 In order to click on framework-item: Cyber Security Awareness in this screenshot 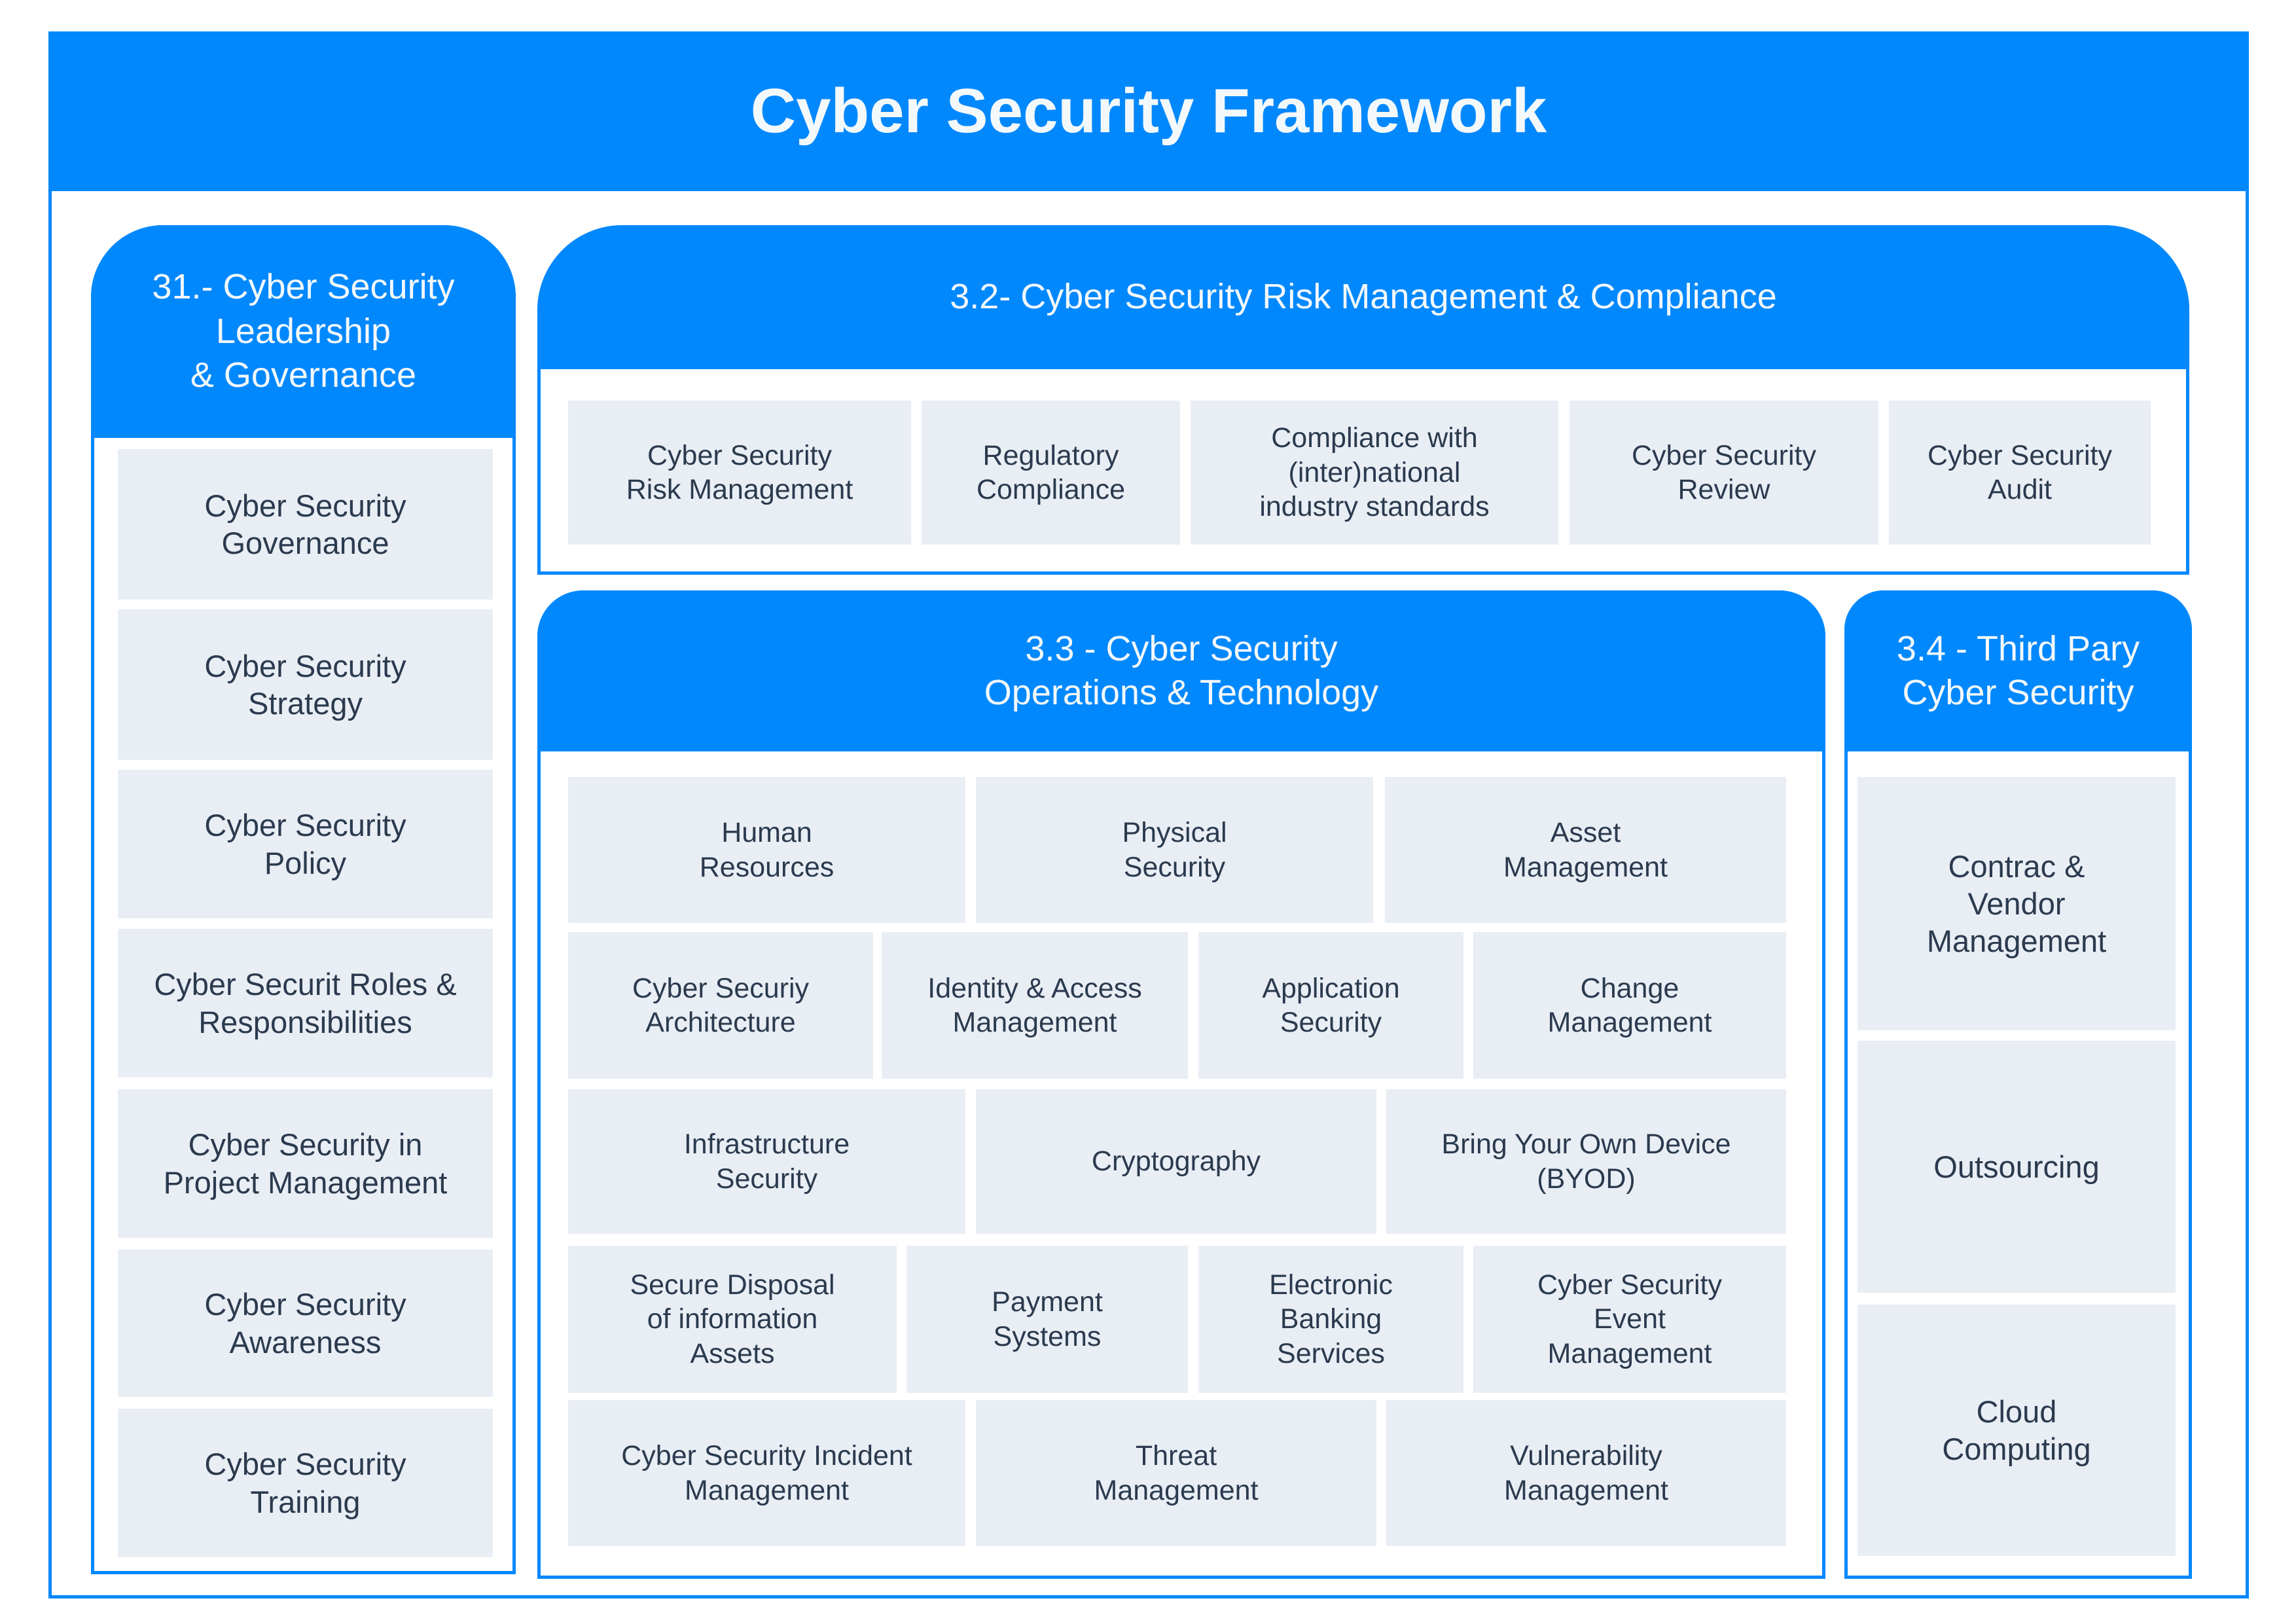, I will do `click(305, 1323)`.